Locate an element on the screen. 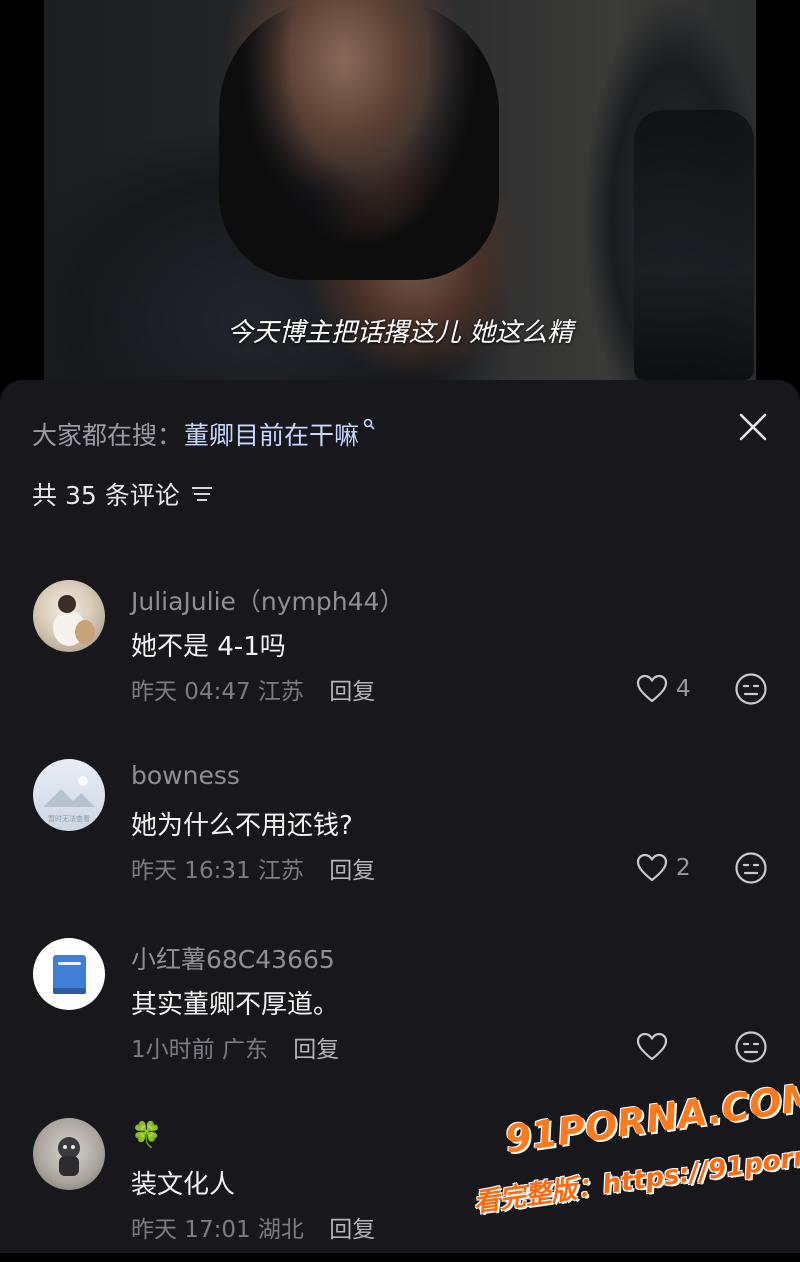 This screenshot has height=1262, width=800. comment-text: 她为什么不用还钱? is located at coordinates (242, 826).